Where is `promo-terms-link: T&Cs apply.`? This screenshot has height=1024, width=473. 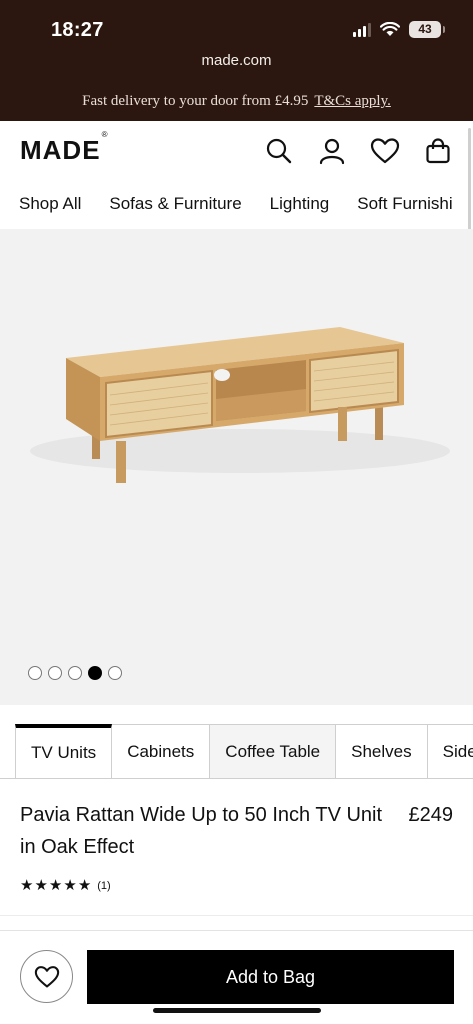
promo-terms-link: T&Cs apply. is located at coordinates (352, 101).